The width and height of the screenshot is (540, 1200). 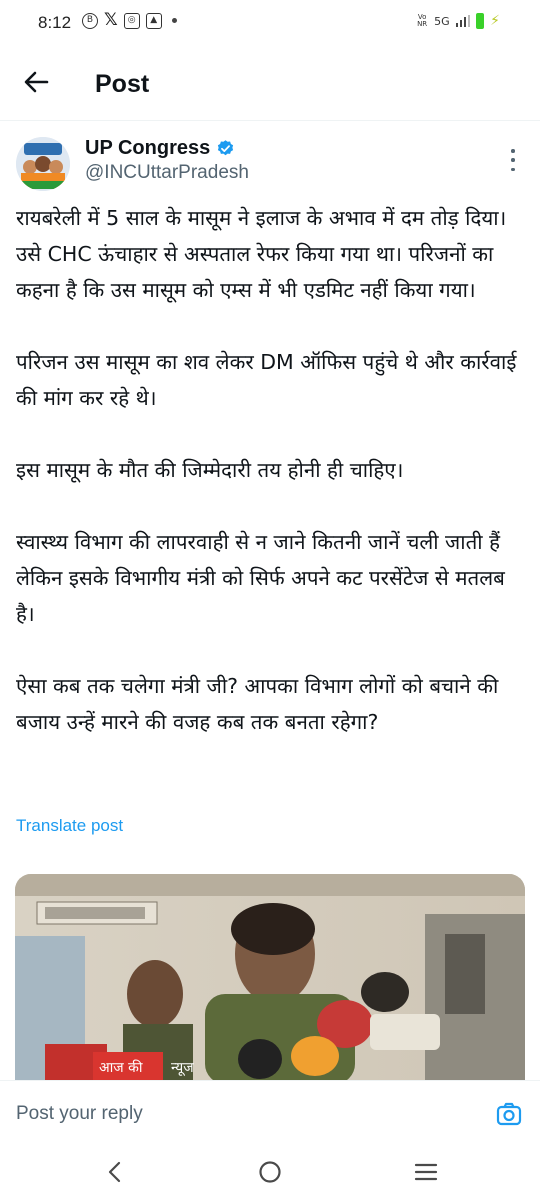 I want to click on page-title: Post, so click(x=122, y=84).